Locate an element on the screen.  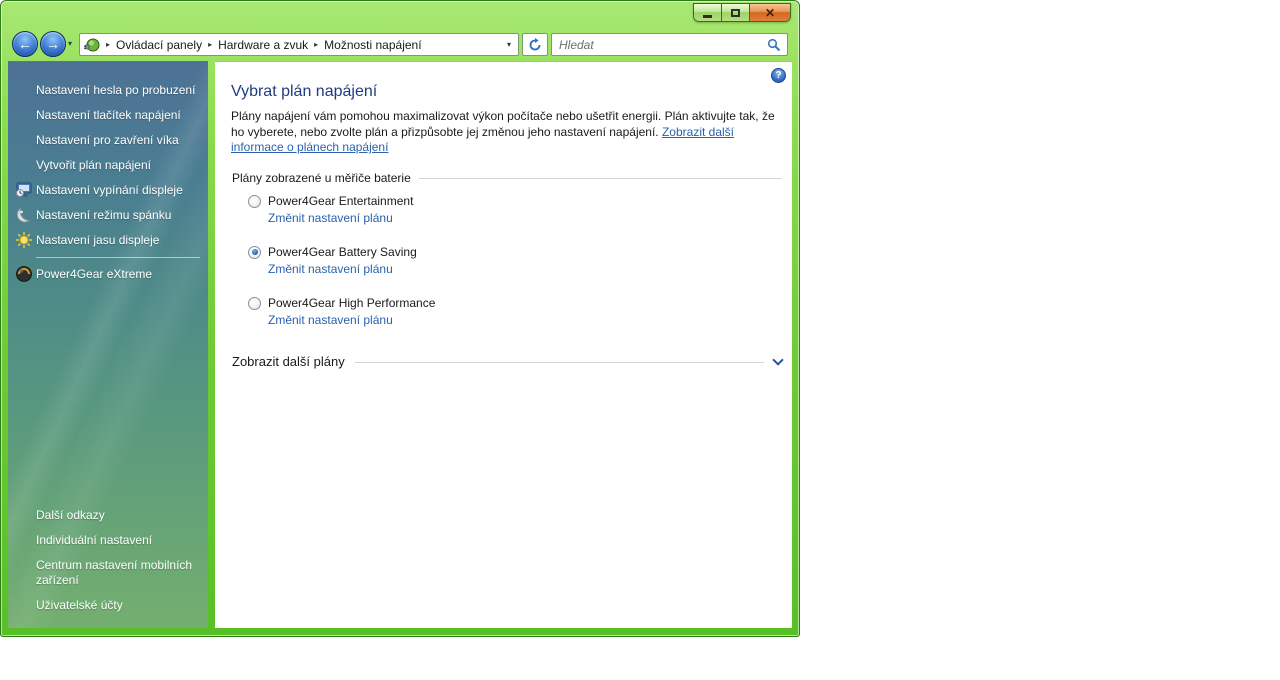
history-dropdown: ▾ is located at coordinates (70, 43).